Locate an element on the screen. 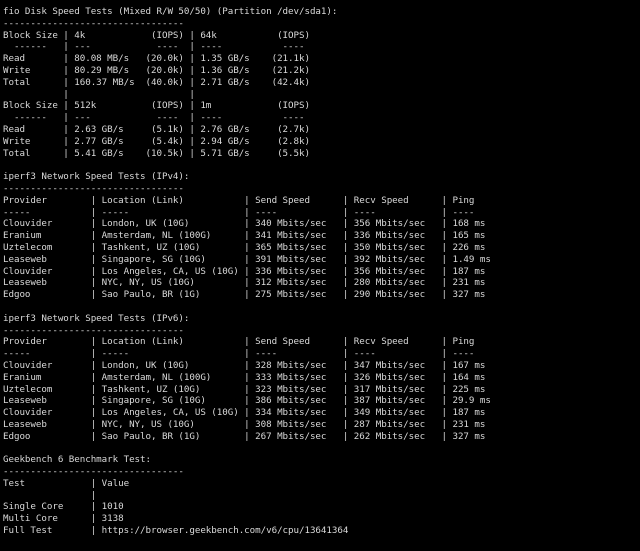 This screenshot has width=640, height=551. geekbench-row-multi-core: Multi Core | 3138 is located at coordinates (63, 519).